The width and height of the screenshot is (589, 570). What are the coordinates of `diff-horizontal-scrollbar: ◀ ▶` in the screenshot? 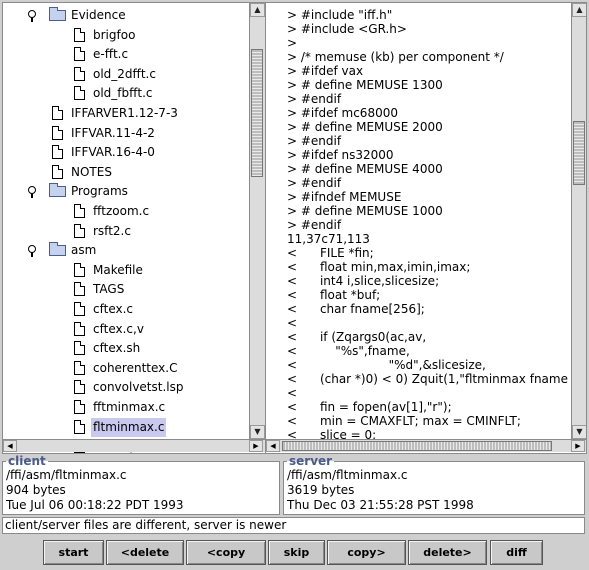 It's located at (426, 445).